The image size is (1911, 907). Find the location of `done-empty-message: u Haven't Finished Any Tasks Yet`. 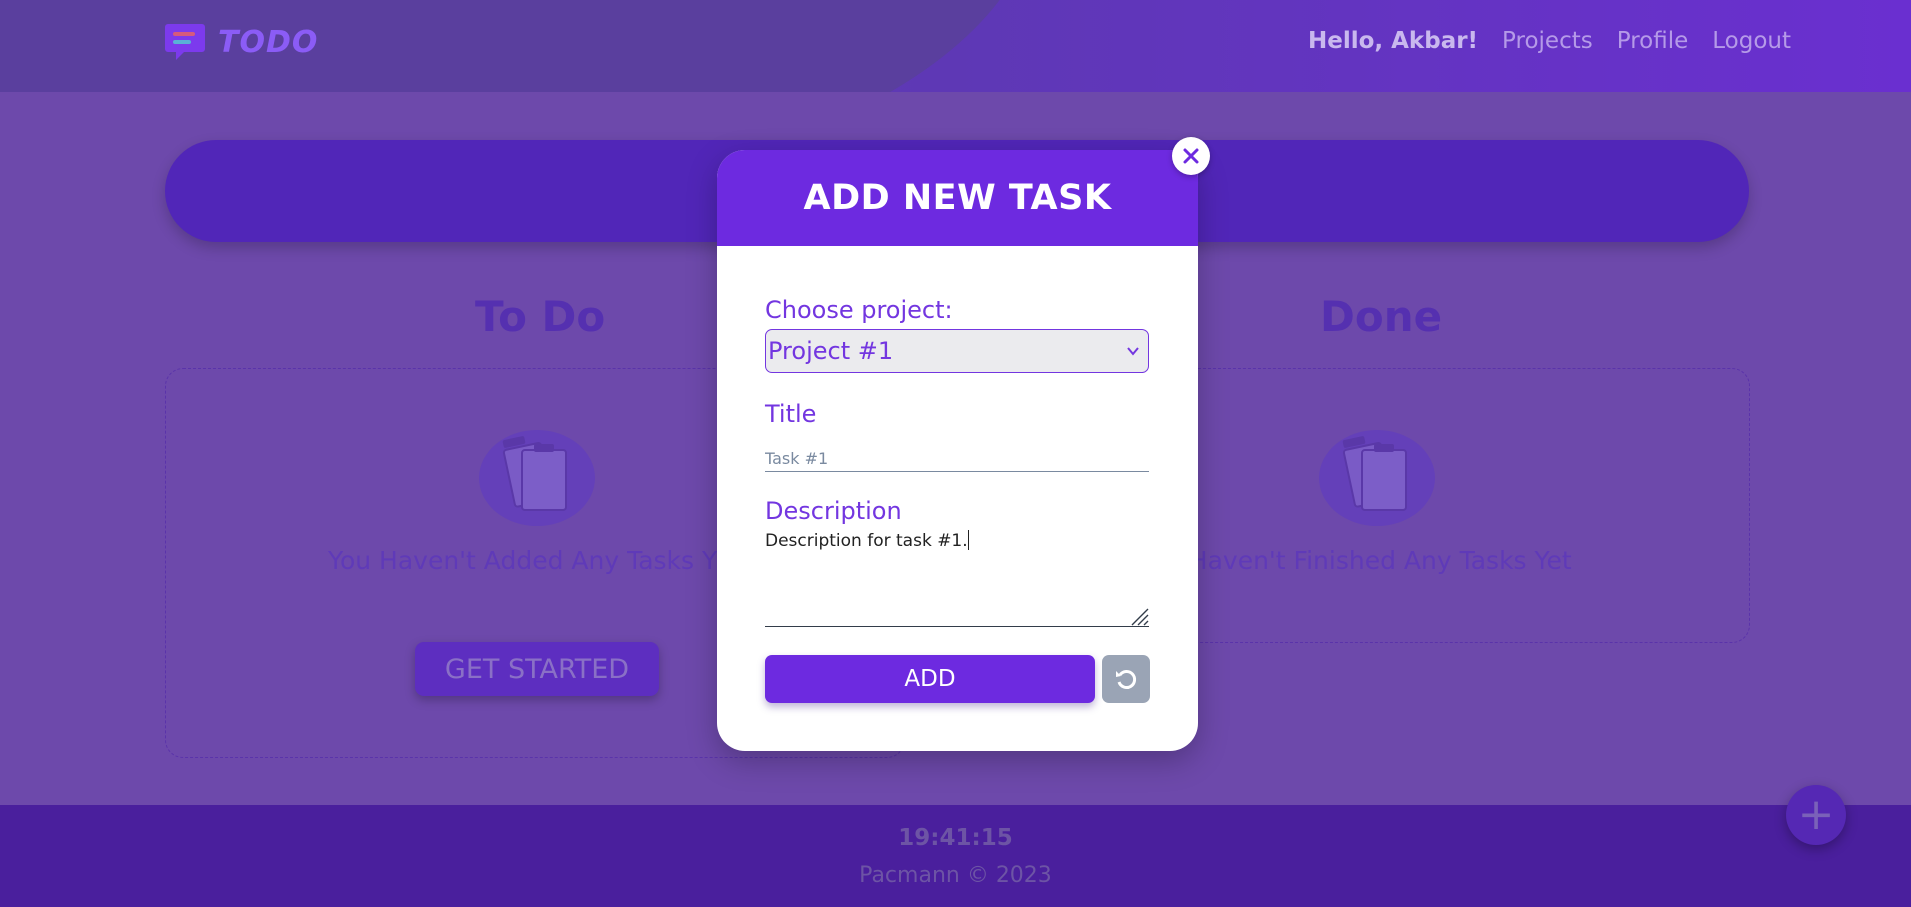

done-empty-message: u Haven't Finished Any Tasks Yet is located at coordinates (1368, 560).